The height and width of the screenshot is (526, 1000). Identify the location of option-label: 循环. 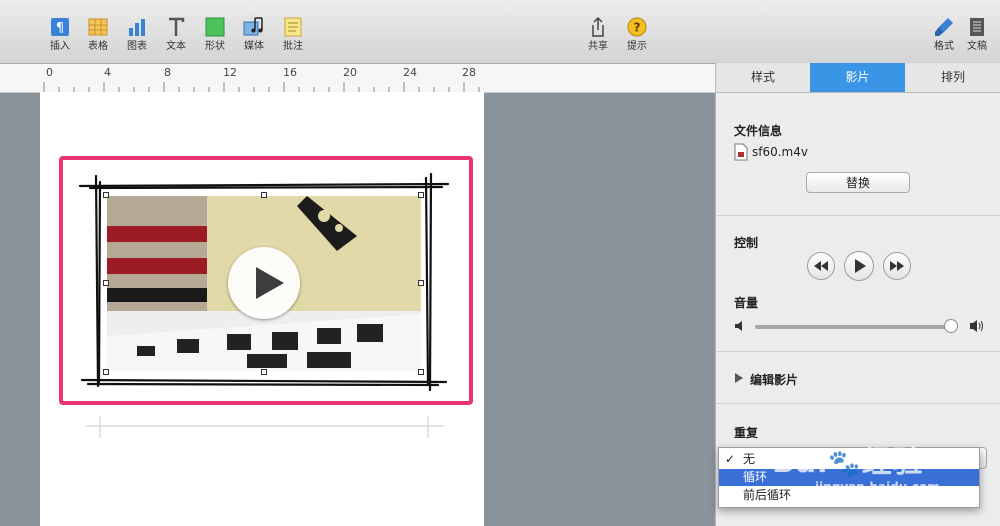
(755, 477).